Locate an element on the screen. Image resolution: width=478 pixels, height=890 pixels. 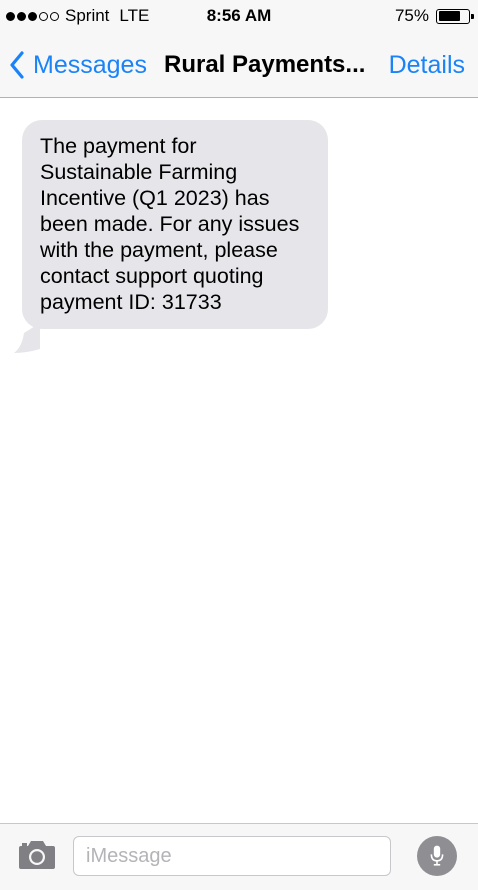
back-button-label: Messages is located at coordinates (90, 64).